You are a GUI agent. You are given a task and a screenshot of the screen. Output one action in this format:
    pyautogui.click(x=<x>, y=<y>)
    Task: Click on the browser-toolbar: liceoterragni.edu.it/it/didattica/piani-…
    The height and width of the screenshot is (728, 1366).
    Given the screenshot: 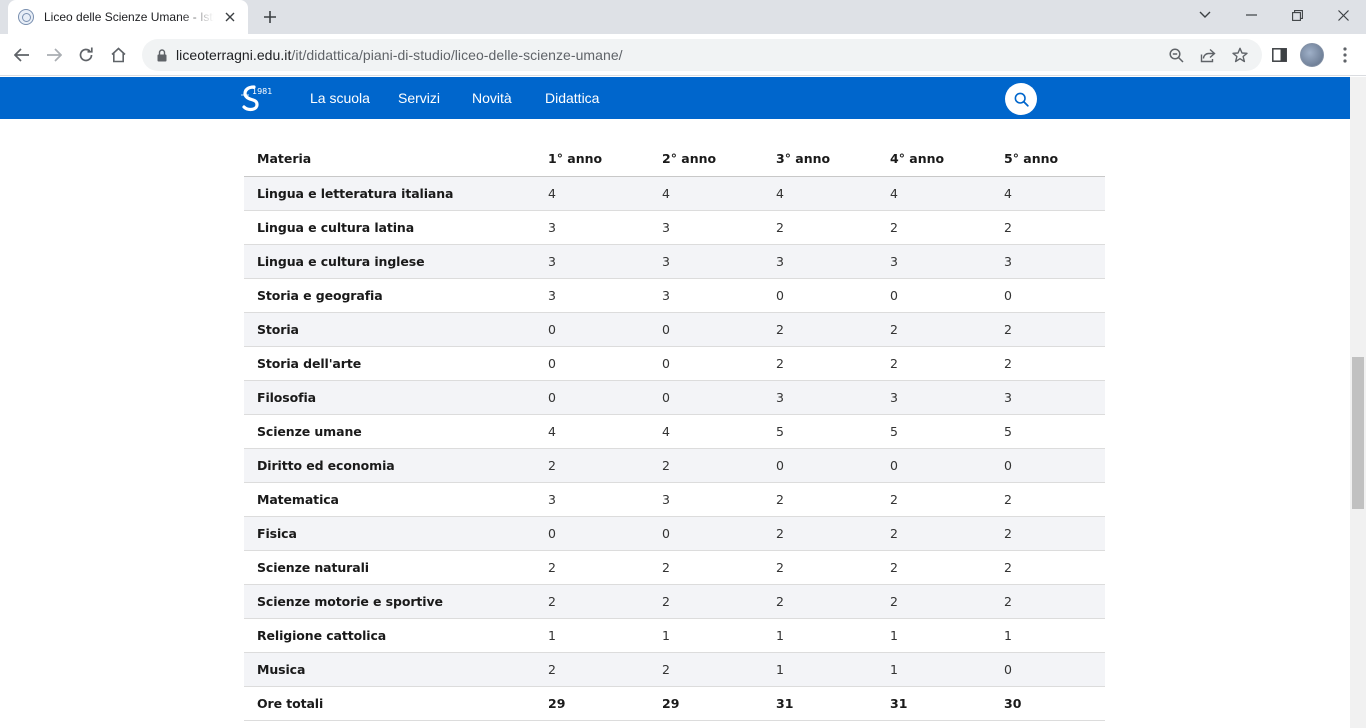 What is the action you would take?
    pyautogui.click(x=683, y=55)
    